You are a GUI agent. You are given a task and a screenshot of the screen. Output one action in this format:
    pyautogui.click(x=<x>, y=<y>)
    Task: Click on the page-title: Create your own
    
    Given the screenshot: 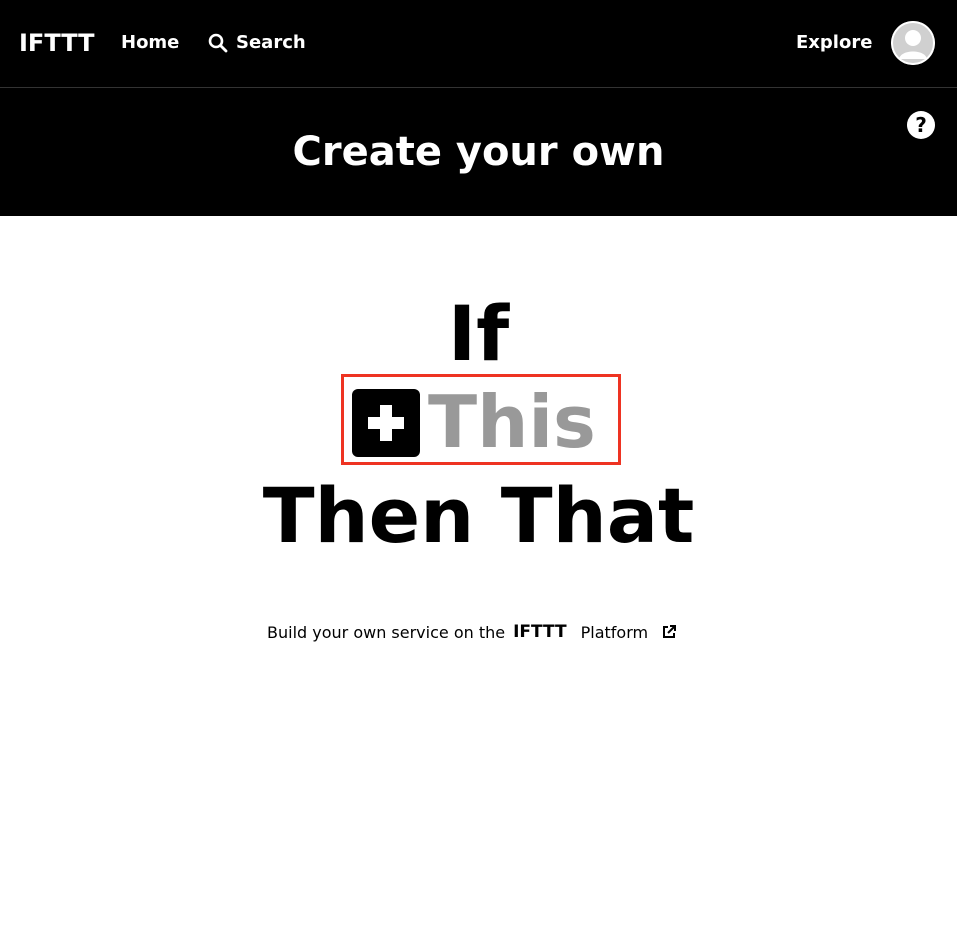 What is the action you would take?
    pyautogui.click(x=478, y=152)
    